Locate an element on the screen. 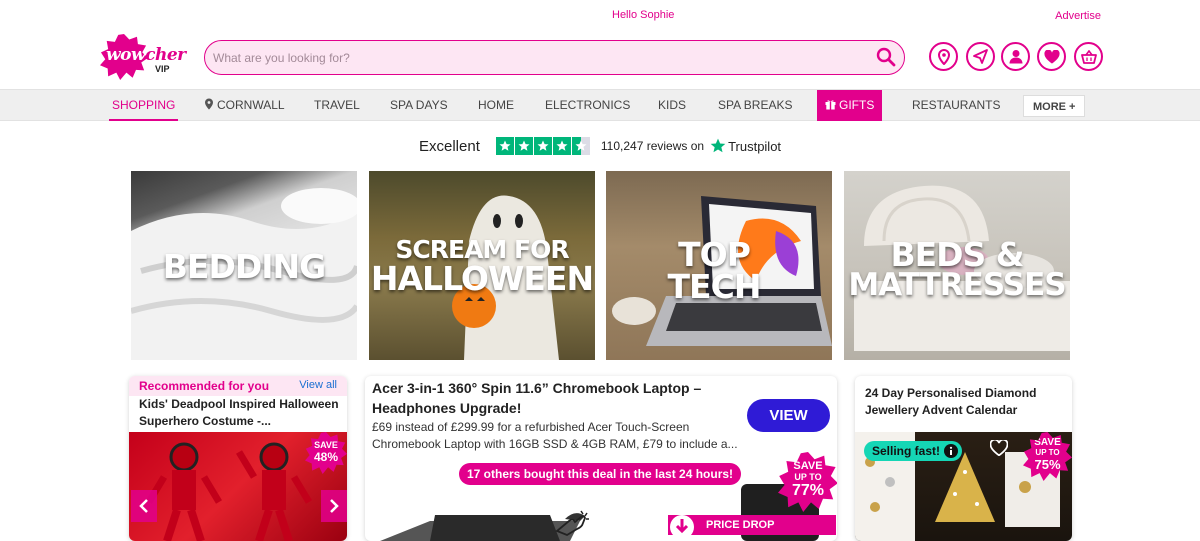 The image size is (1200, 541). search-bar is located at coordinates (554, 57).